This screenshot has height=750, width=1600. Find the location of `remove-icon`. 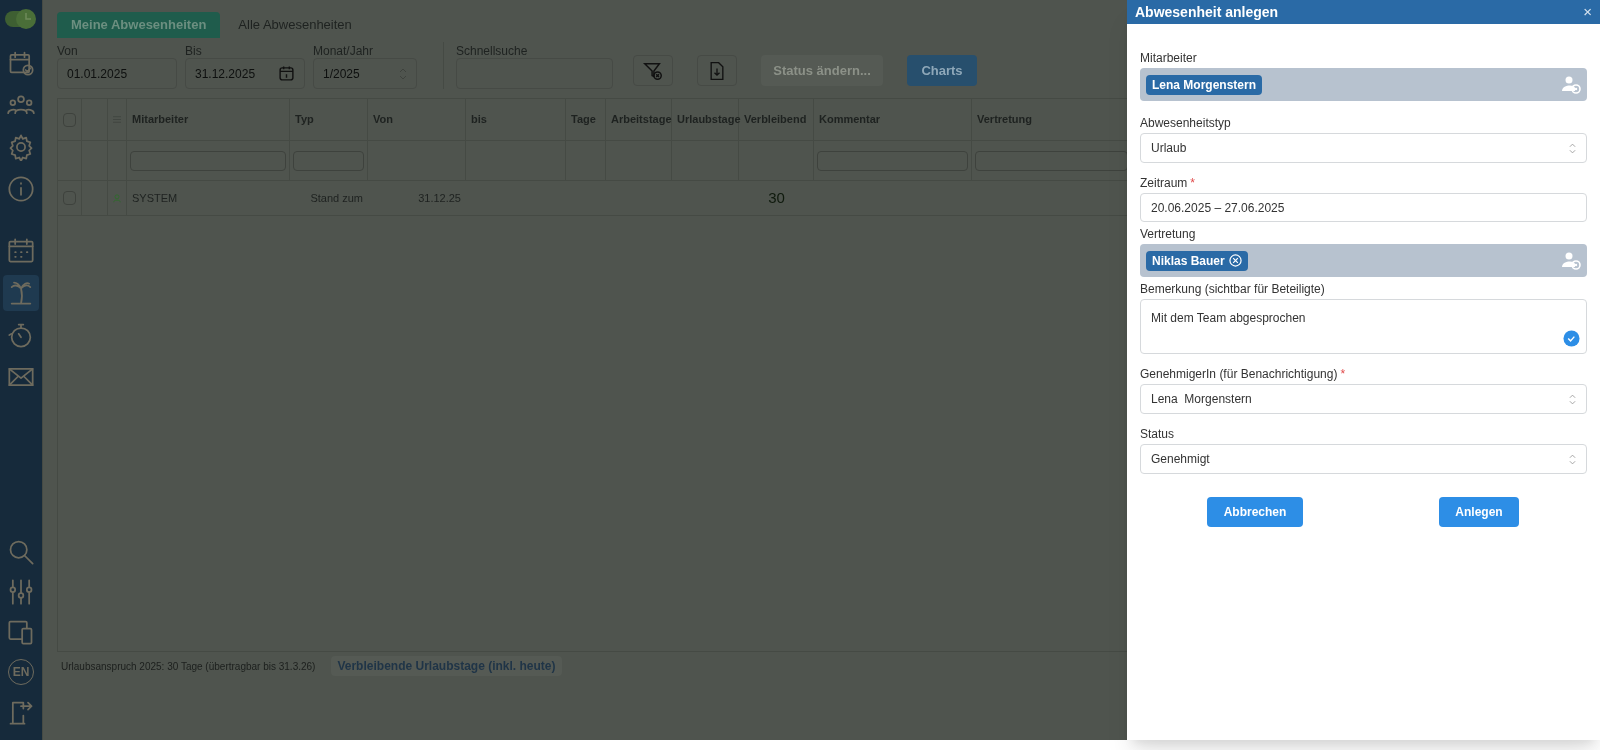

remove-icon is located at coordinates (1235, 260).